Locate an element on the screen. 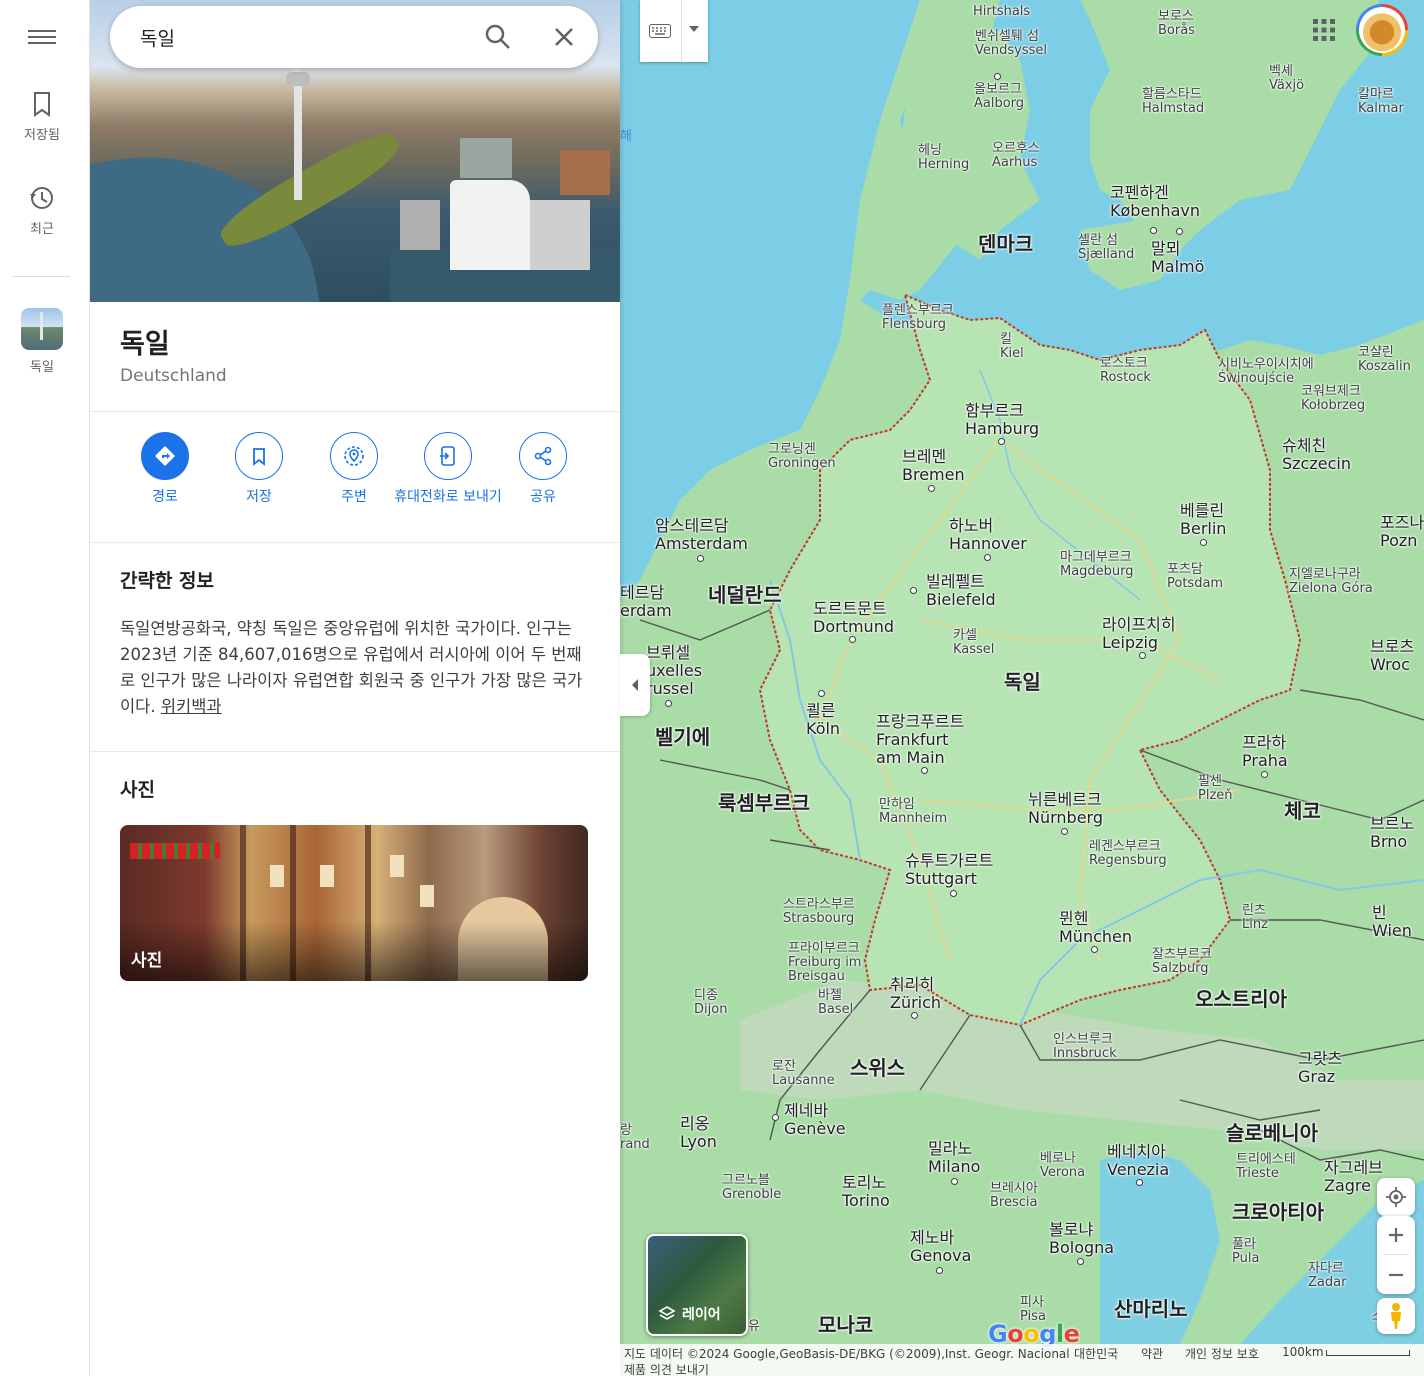  map-label-frankfurt: 프랑크푸르트 Frankfurt am Main is located at coordinates (920, 740).